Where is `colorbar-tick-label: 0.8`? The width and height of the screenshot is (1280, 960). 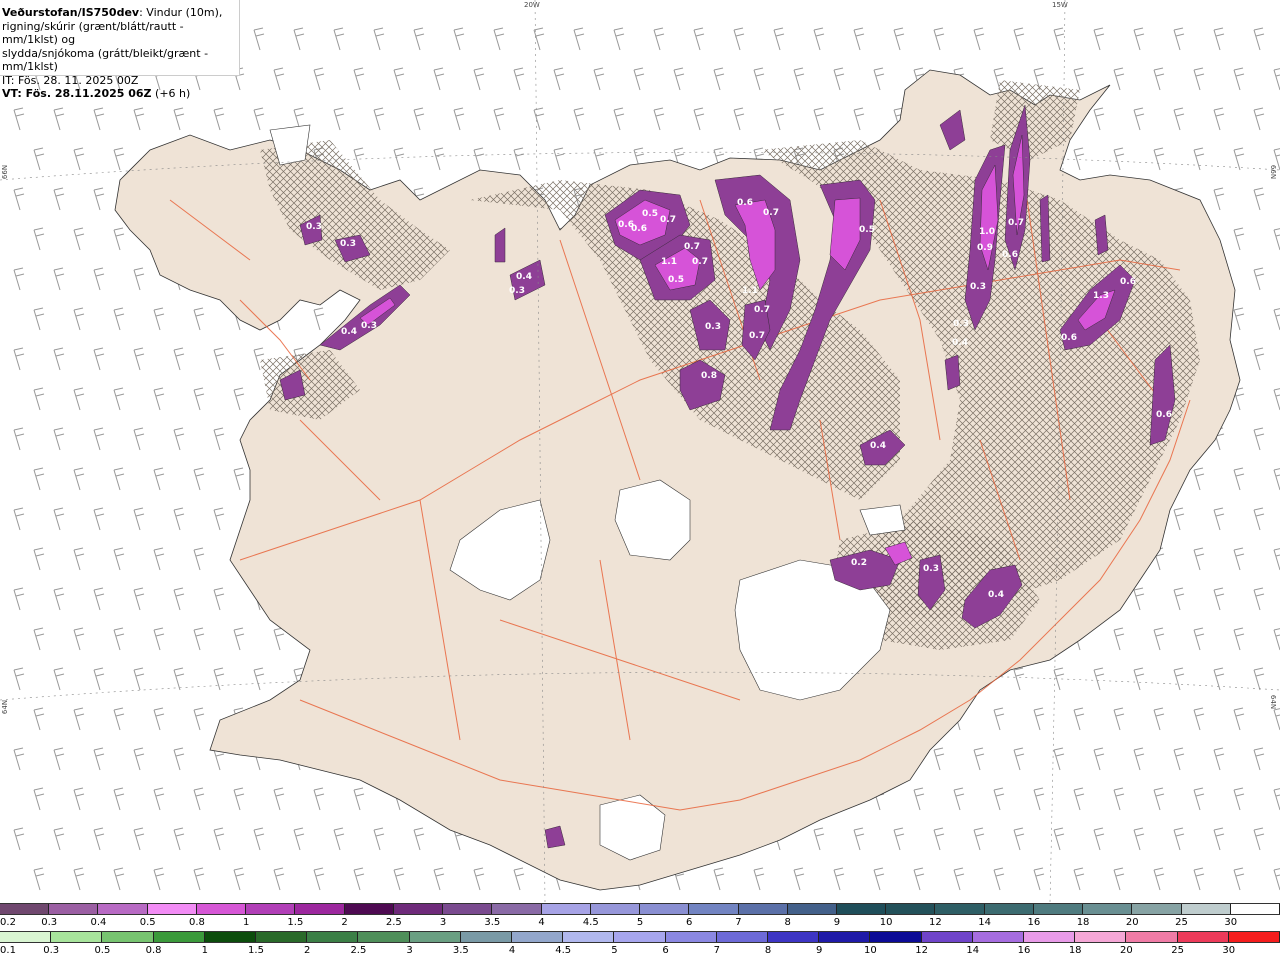
colorbar-tick-label: 0.8 is located at coordinates (196, 922).